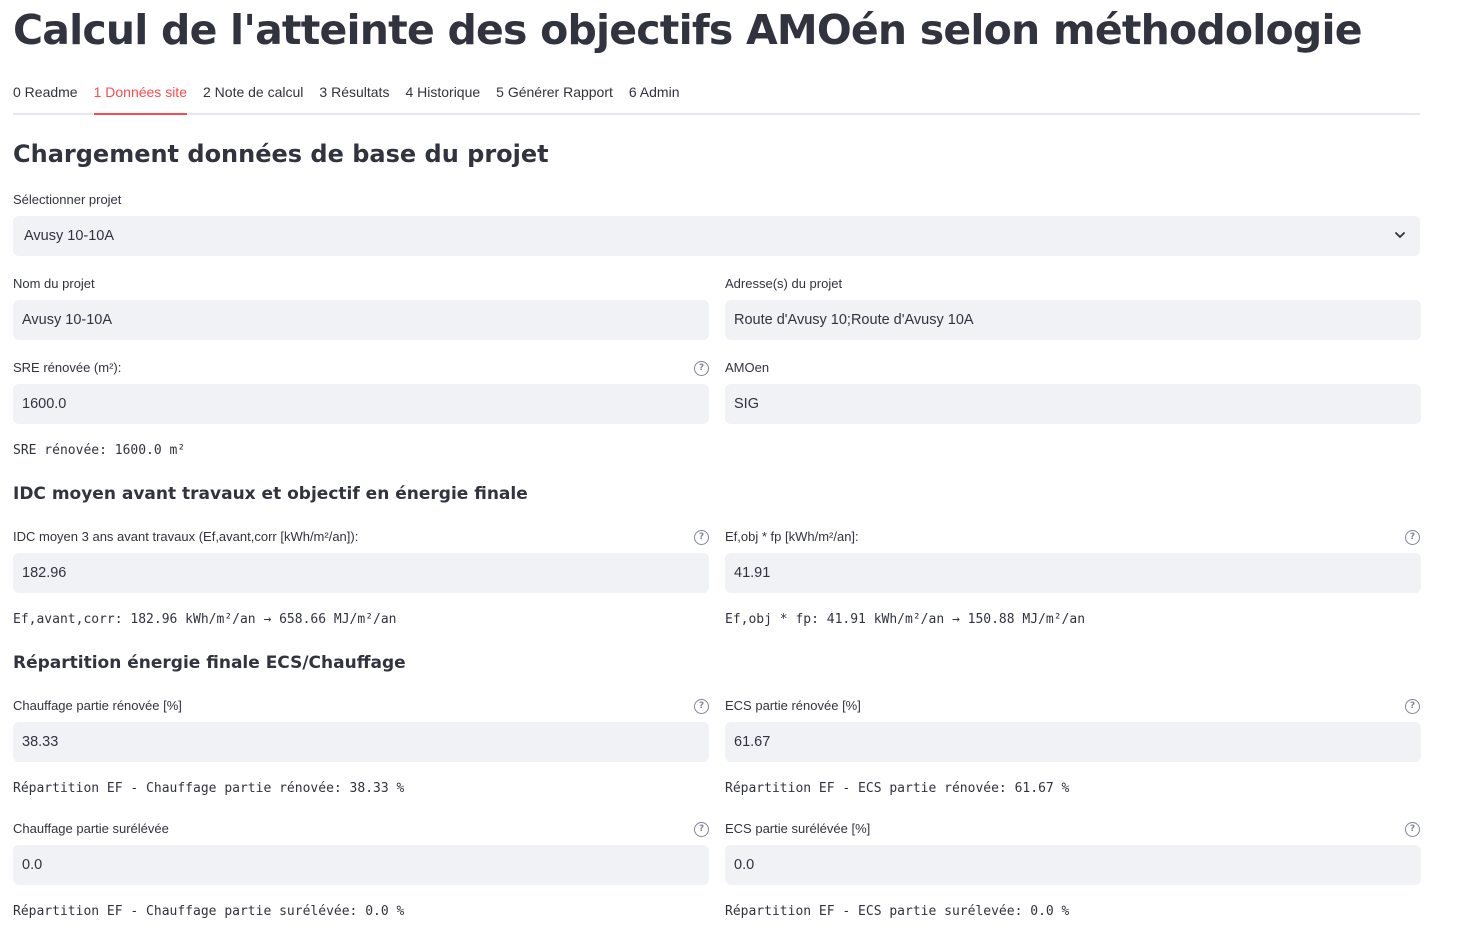 Image resolution: width=1480 pixels, height=931 pixels. What do you see at coordinates (554, 96) in the screenshot?
I see `tab-generer-rapport: 5 Générer Rapport` at bounding box center [554, 96].